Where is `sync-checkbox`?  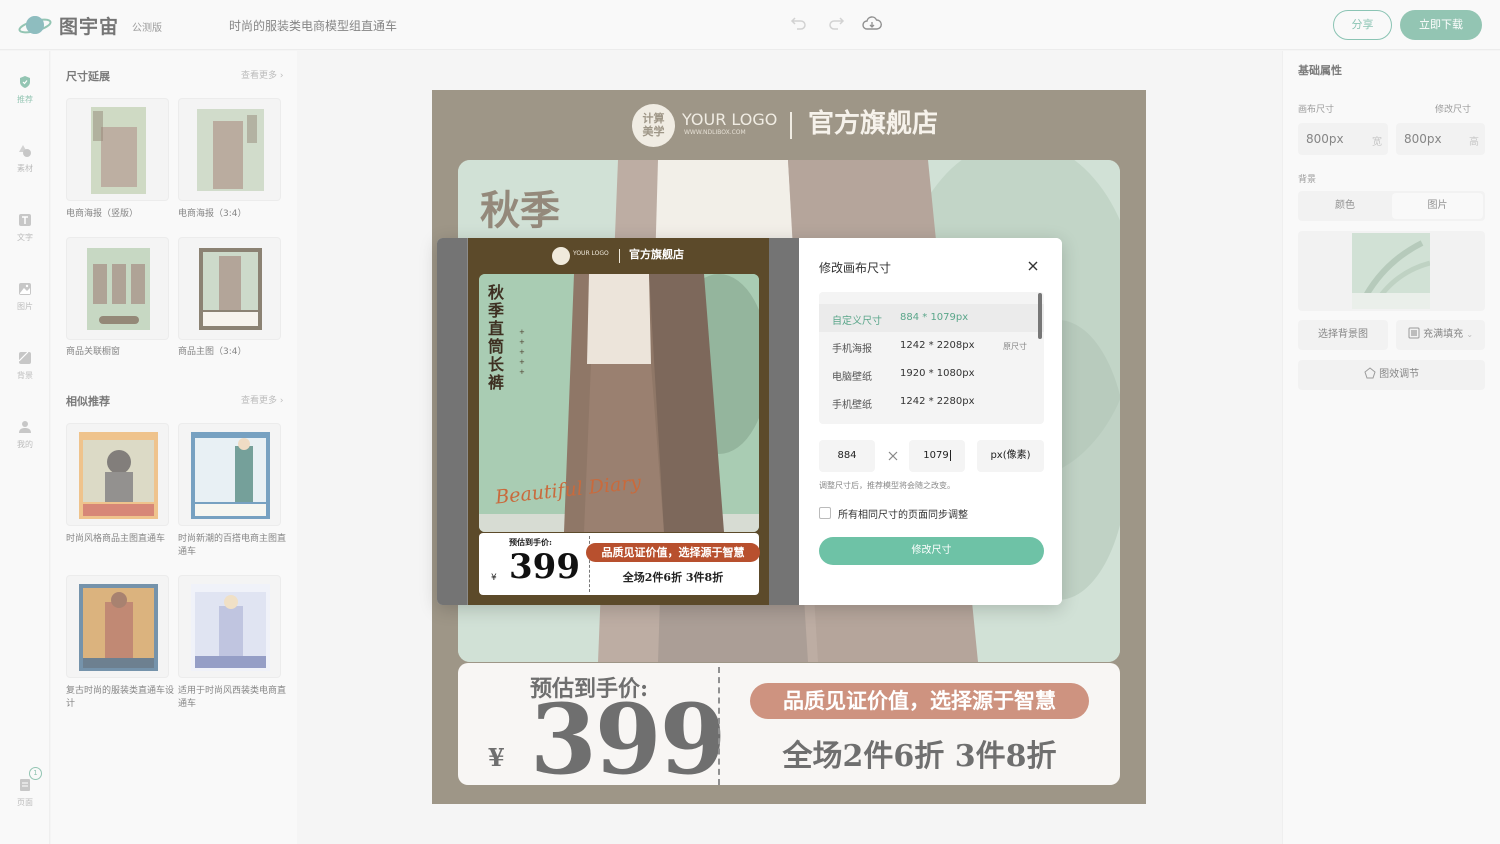 sync-checkbox is located at coordinates (825, 513).